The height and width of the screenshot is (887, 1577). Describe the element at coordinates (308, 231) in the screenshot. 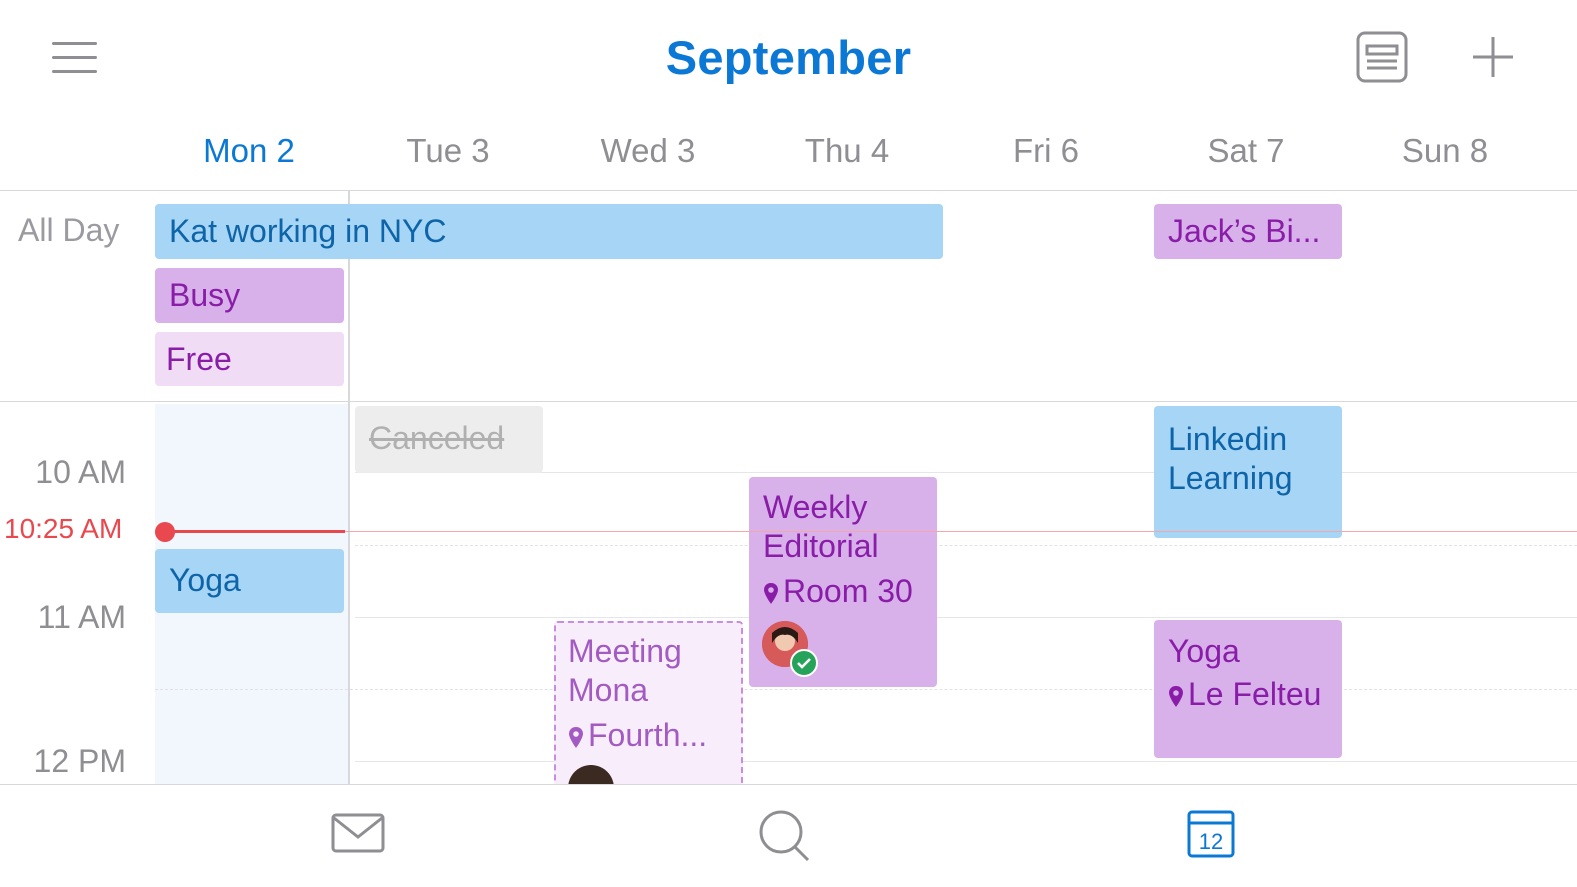

I see `event-title: Kat working in NYC` at that location.